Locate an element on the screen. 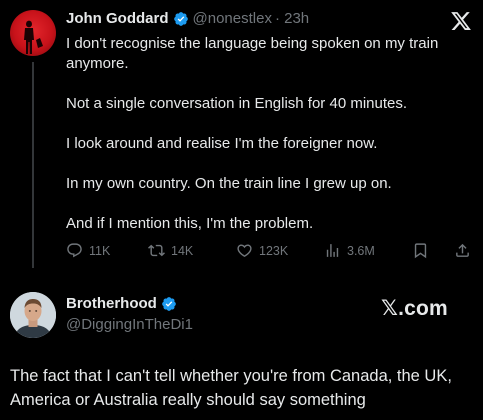 This screenshot has width=483, height=420. view-count: 3.6M is located at coordinates (361, 250).